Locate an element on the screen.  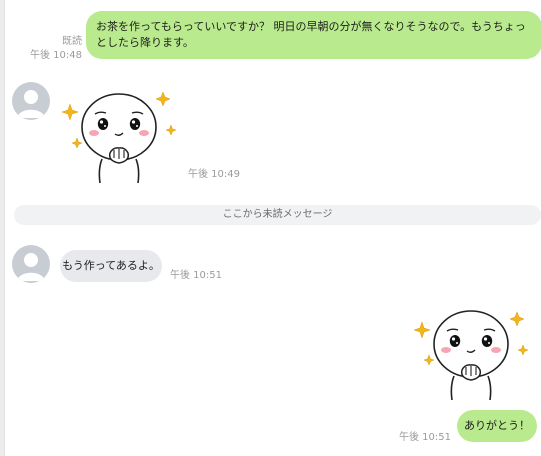
unread-divider: ここから未読メッセージ is located at coordinates (277, 215).